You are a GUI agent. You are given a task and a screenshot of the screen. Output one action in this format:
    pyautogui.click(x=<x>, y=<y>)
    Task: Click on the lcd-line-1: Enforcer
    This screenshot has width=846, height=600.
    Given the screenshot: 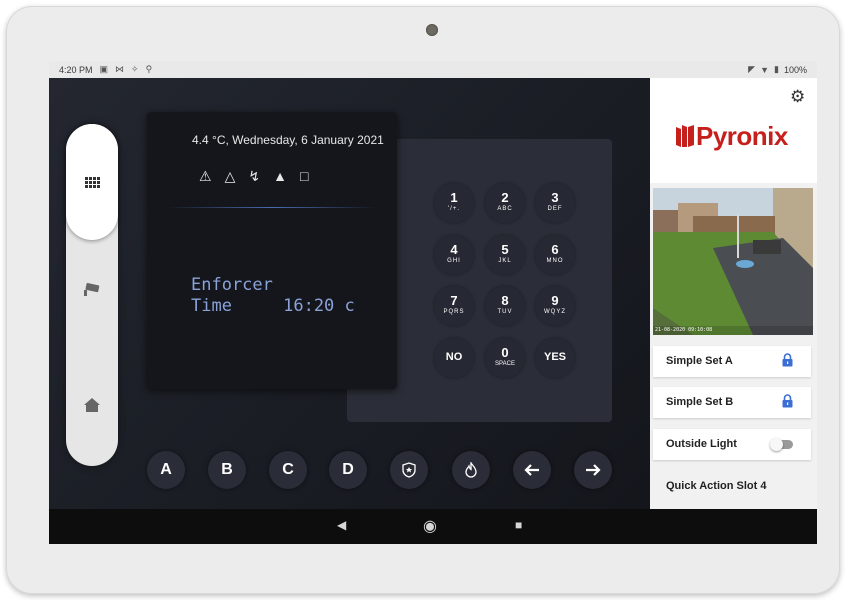 What is the action you would take?
    pyautogui.click(x=232, y=285)
    